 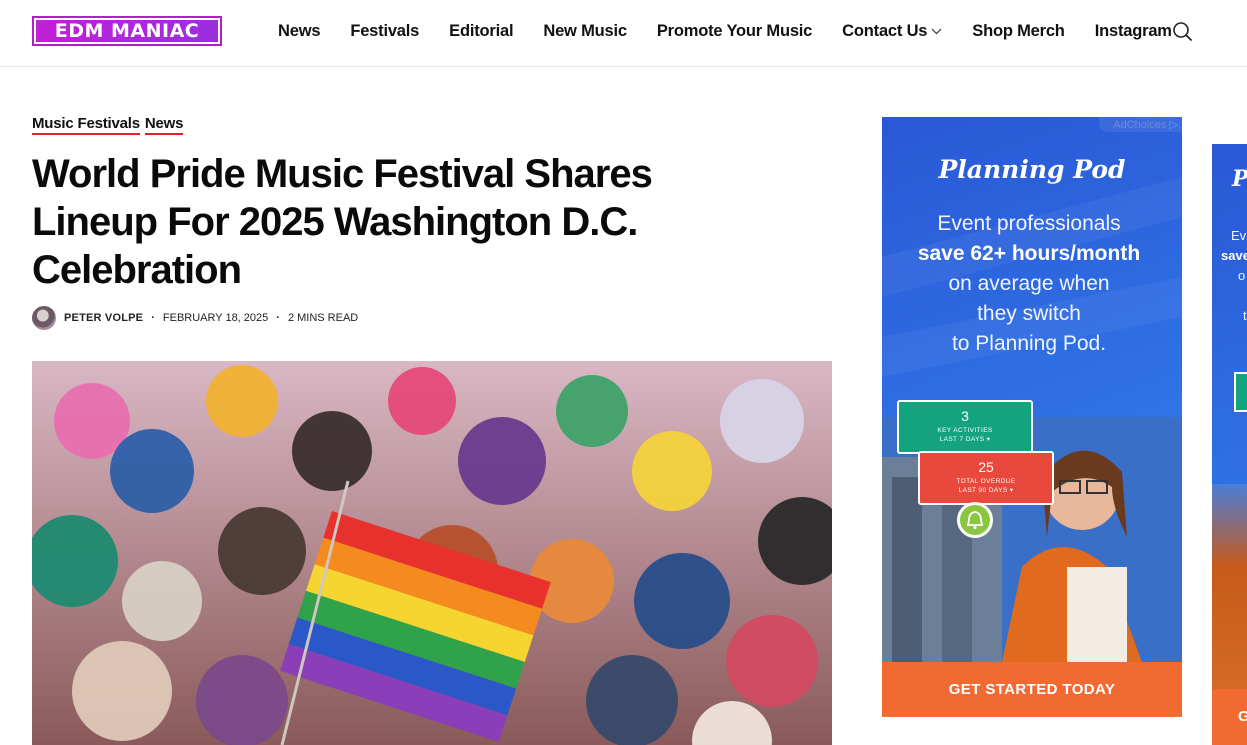 I want to click on ad2-copy-line: o, so click(x=1242, y=275).